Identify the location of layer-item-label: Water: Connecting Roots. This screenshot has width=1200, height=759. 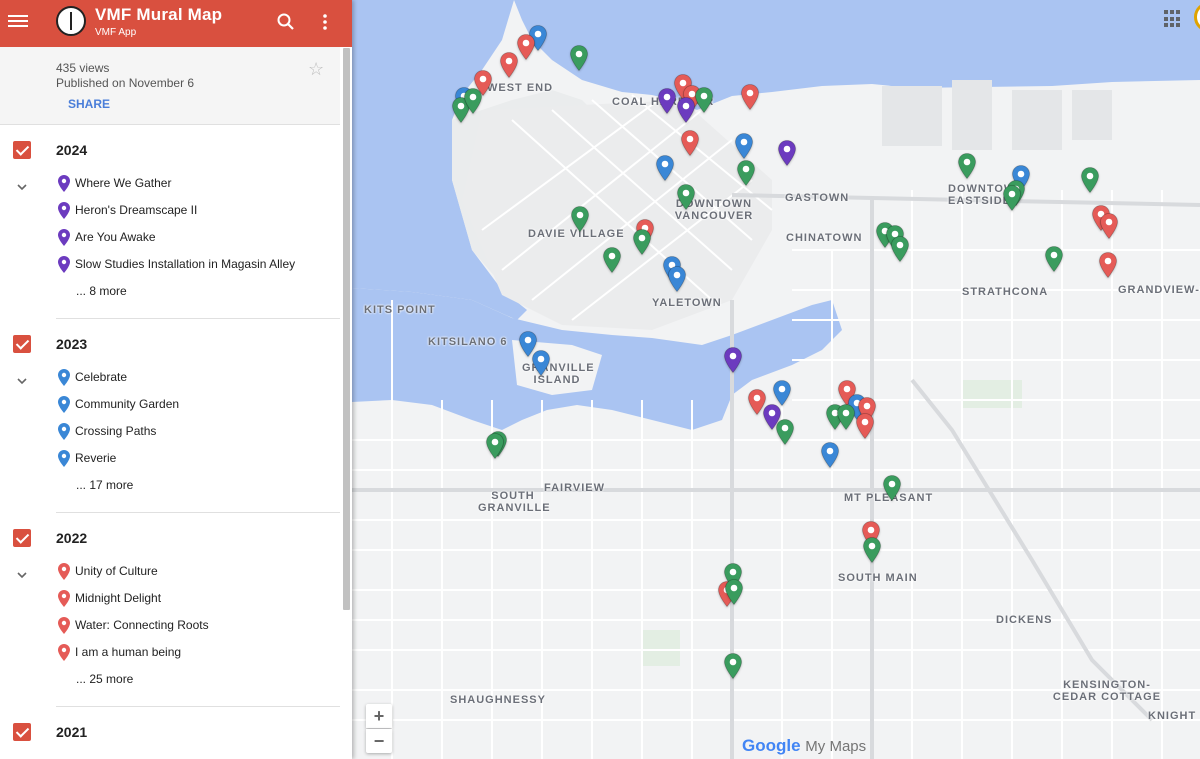
(142, 625).